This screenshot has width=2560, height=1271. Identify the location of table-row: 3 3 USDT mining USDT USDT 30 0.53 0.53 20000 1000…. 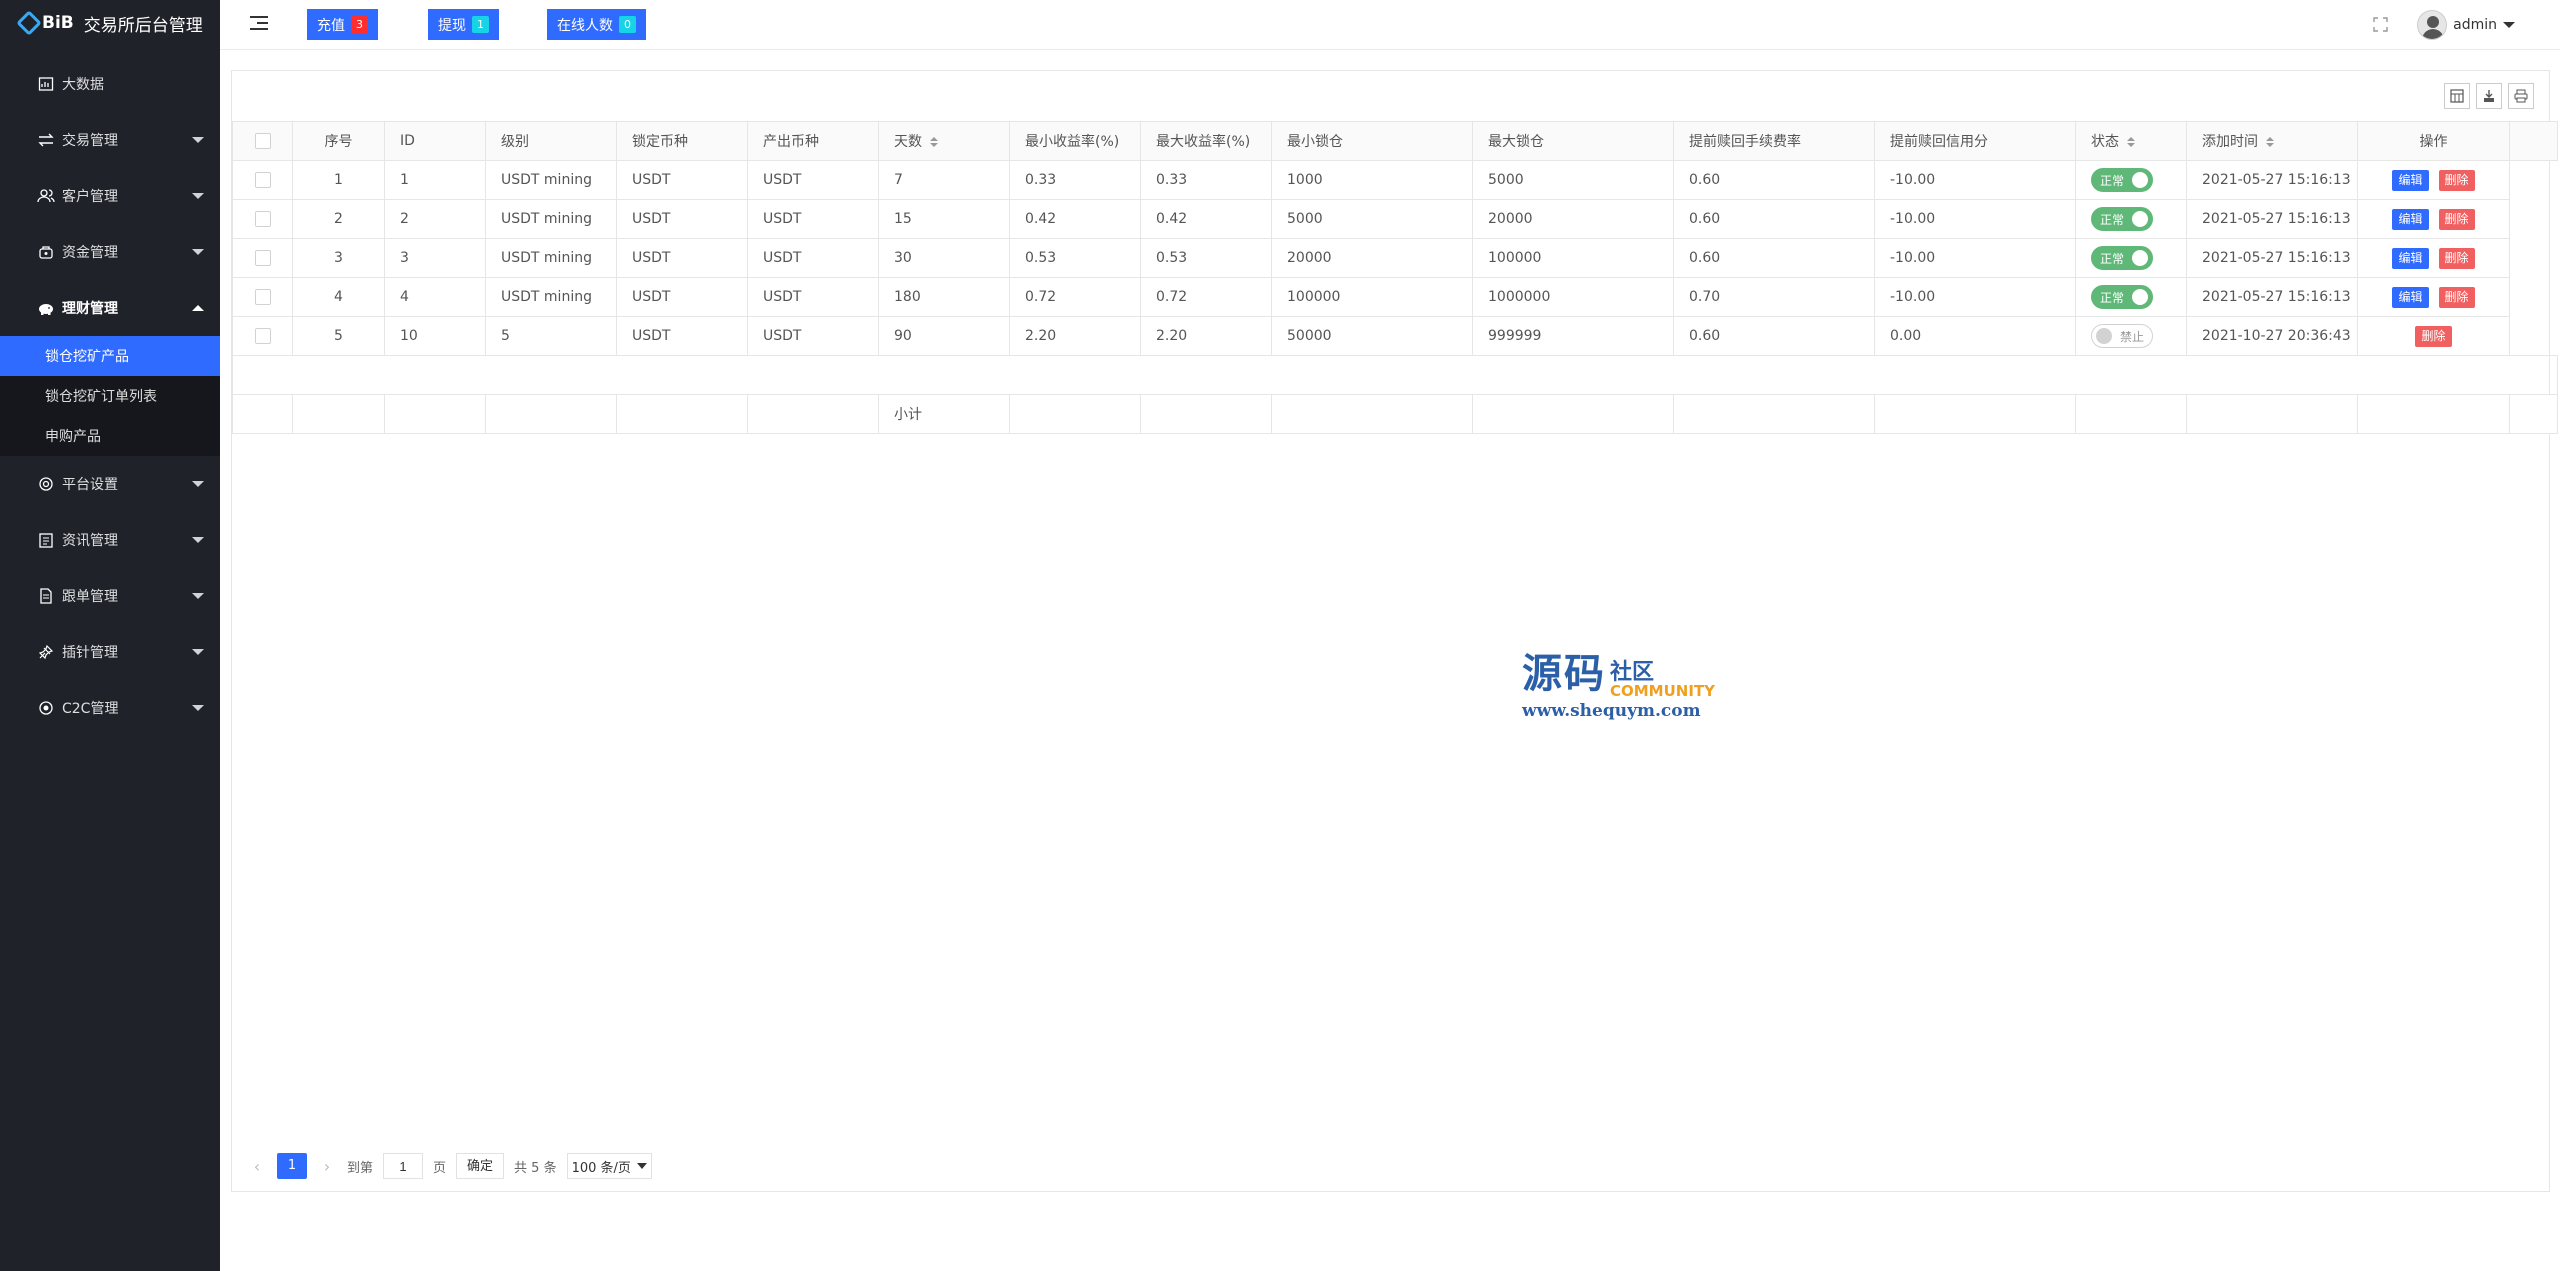
(1395, 258).